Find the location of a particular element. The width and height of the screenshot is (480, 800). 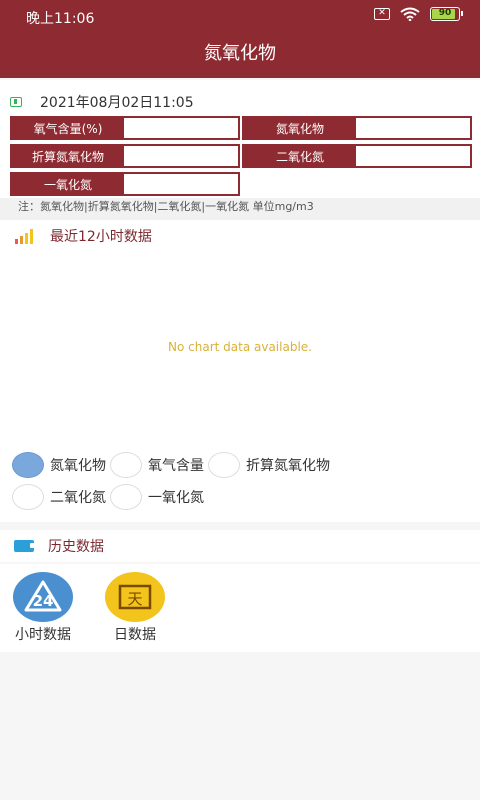

sim-icon: ✕ is located at coordinates (382, 14).